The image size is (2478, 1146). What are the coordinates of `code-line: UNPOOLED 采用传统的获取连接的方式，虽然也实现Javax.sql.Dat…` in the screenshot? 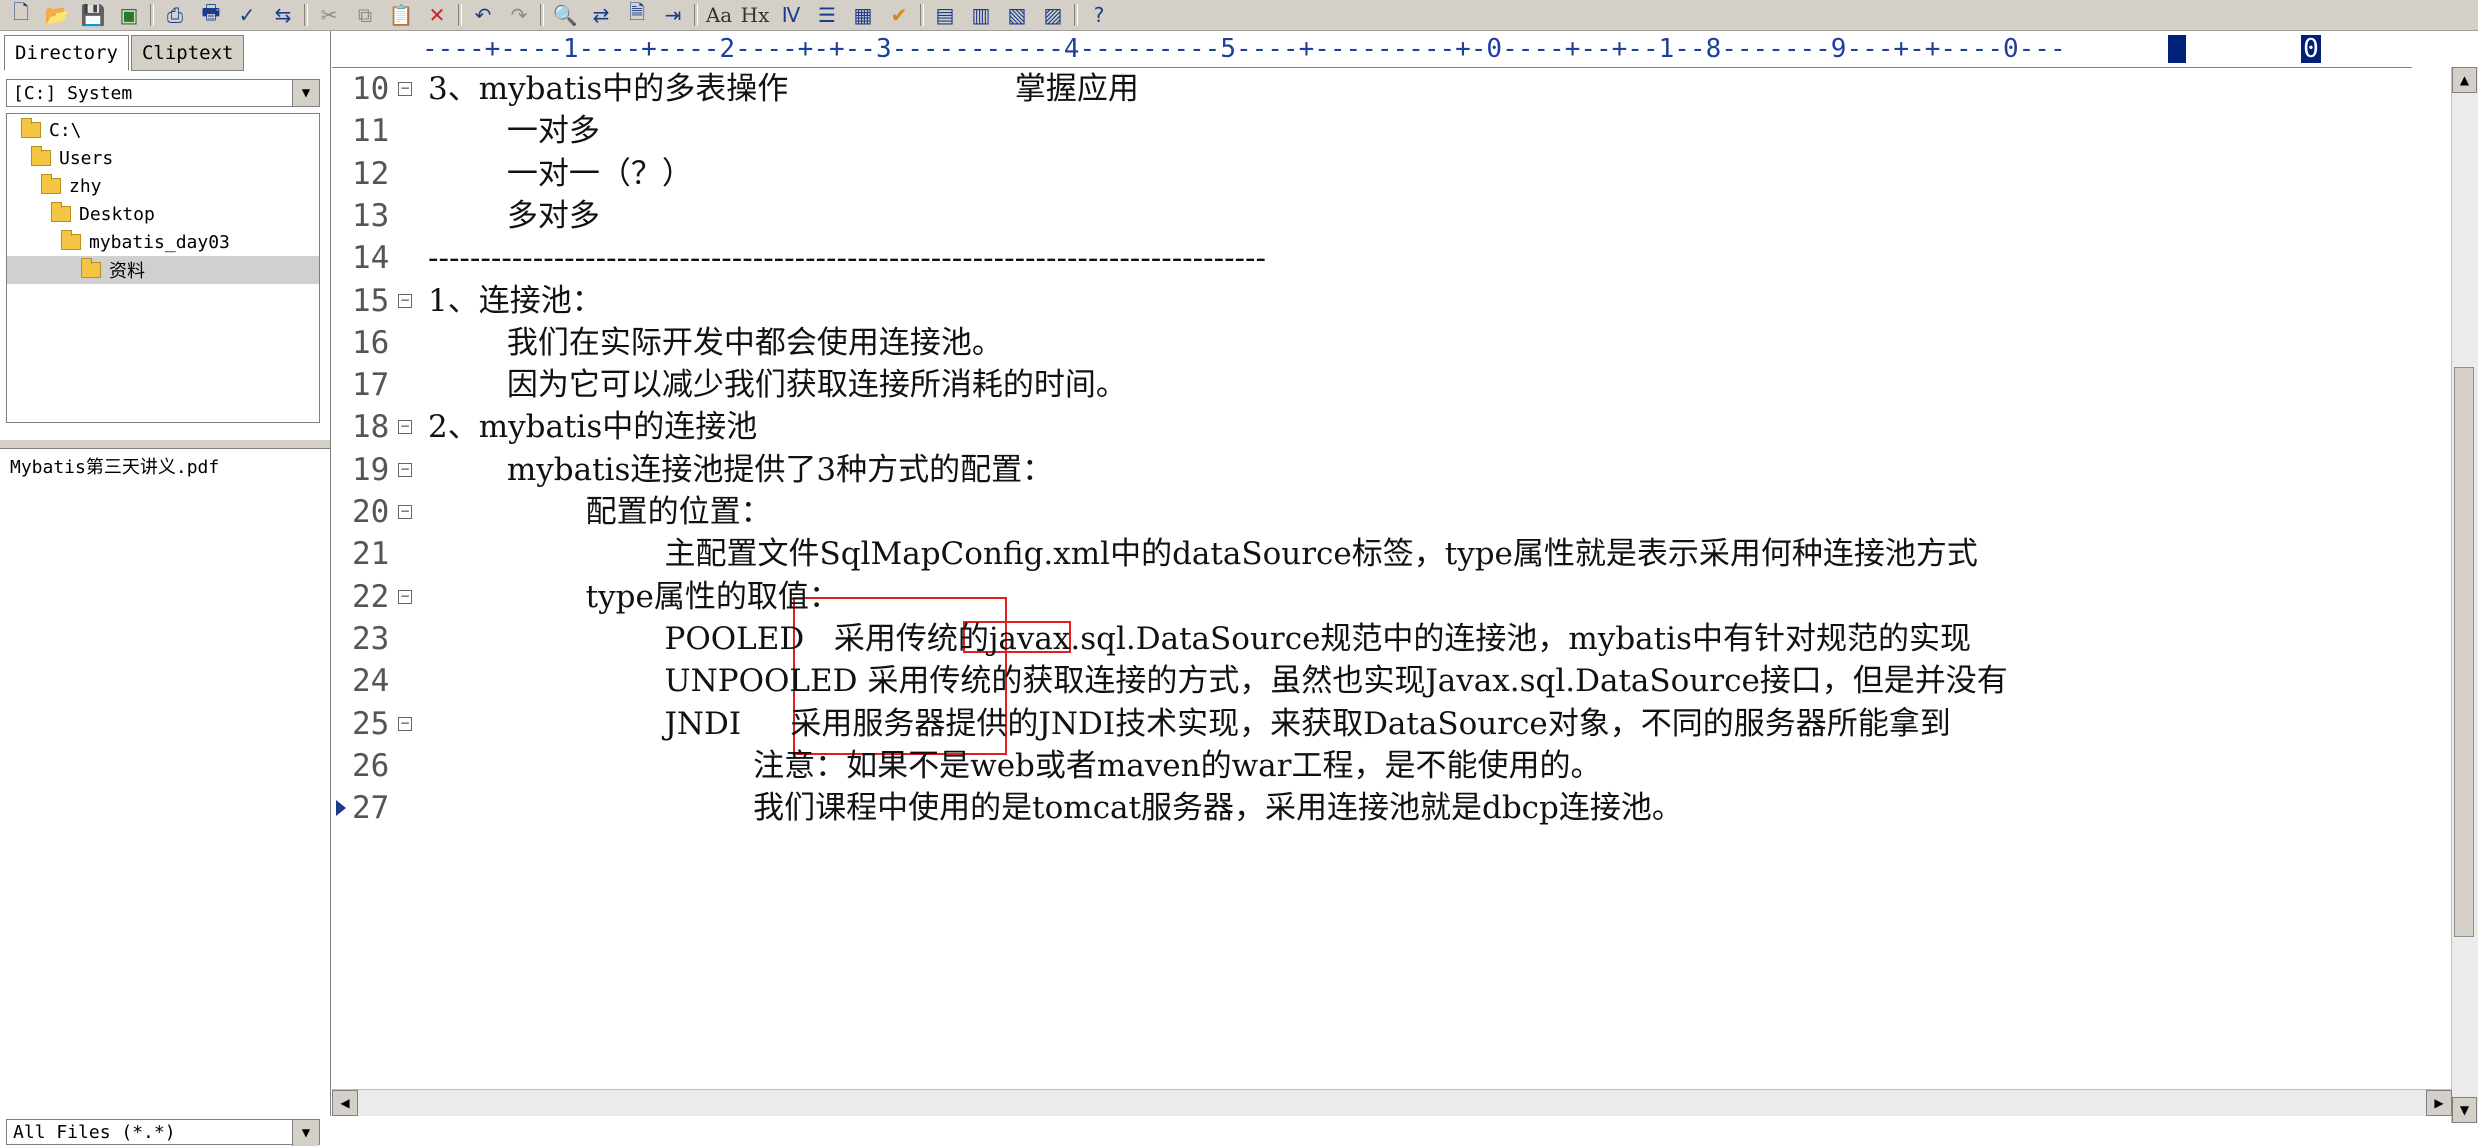 It's located at (1218, 681).